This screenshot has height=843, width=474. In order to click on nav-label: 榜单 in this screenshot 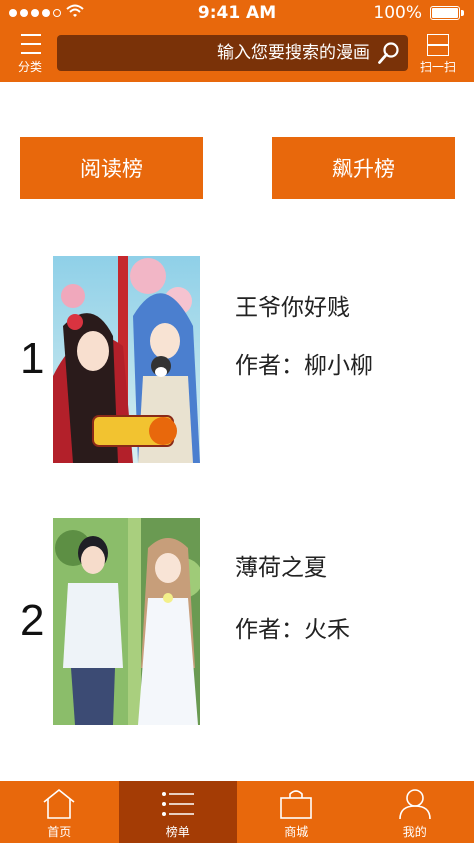, I will do `click(177, 832)`.